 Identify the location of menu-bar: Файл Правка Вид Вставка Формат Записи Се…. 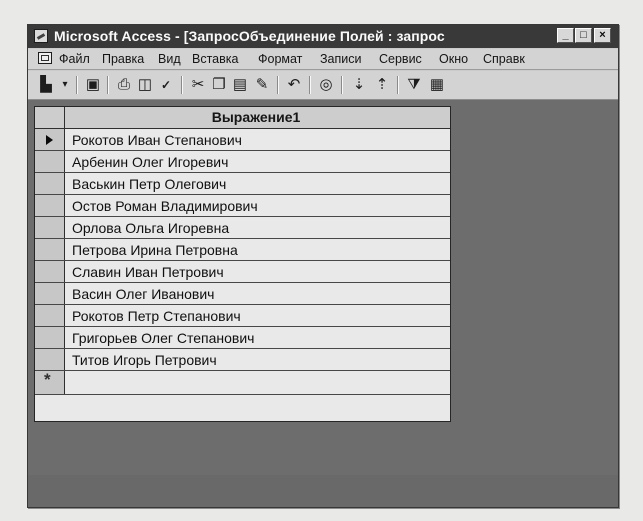
(323, 59).